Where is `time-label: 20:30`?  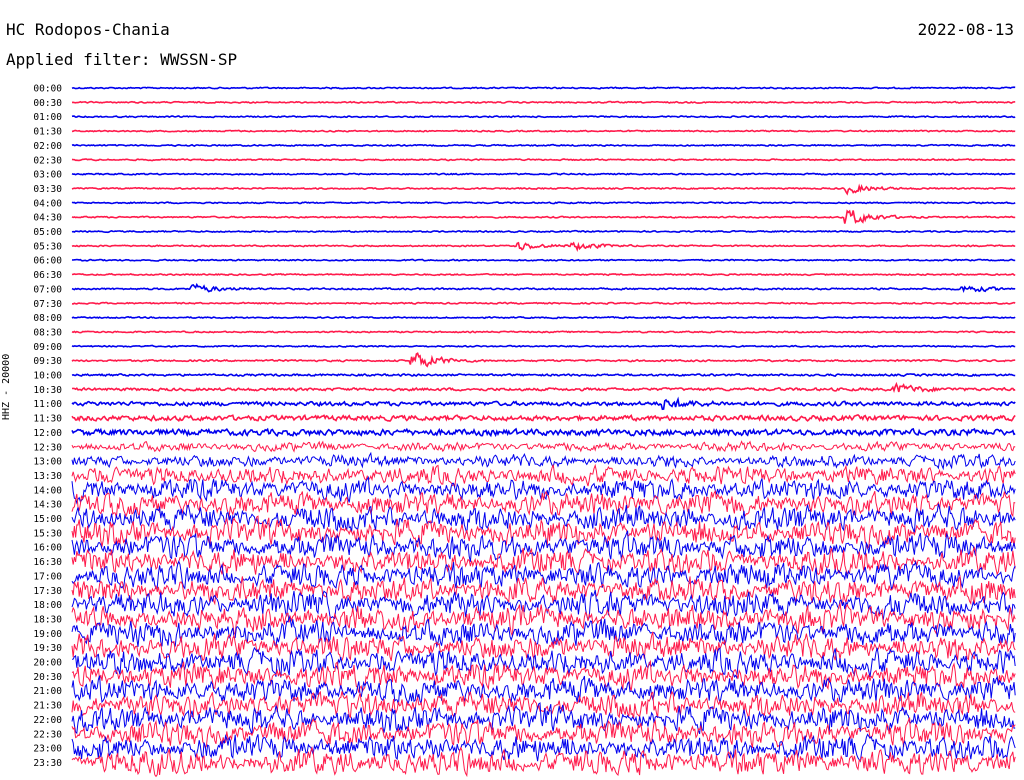
time-label: 20:30 is located at coordinates (47, 677).